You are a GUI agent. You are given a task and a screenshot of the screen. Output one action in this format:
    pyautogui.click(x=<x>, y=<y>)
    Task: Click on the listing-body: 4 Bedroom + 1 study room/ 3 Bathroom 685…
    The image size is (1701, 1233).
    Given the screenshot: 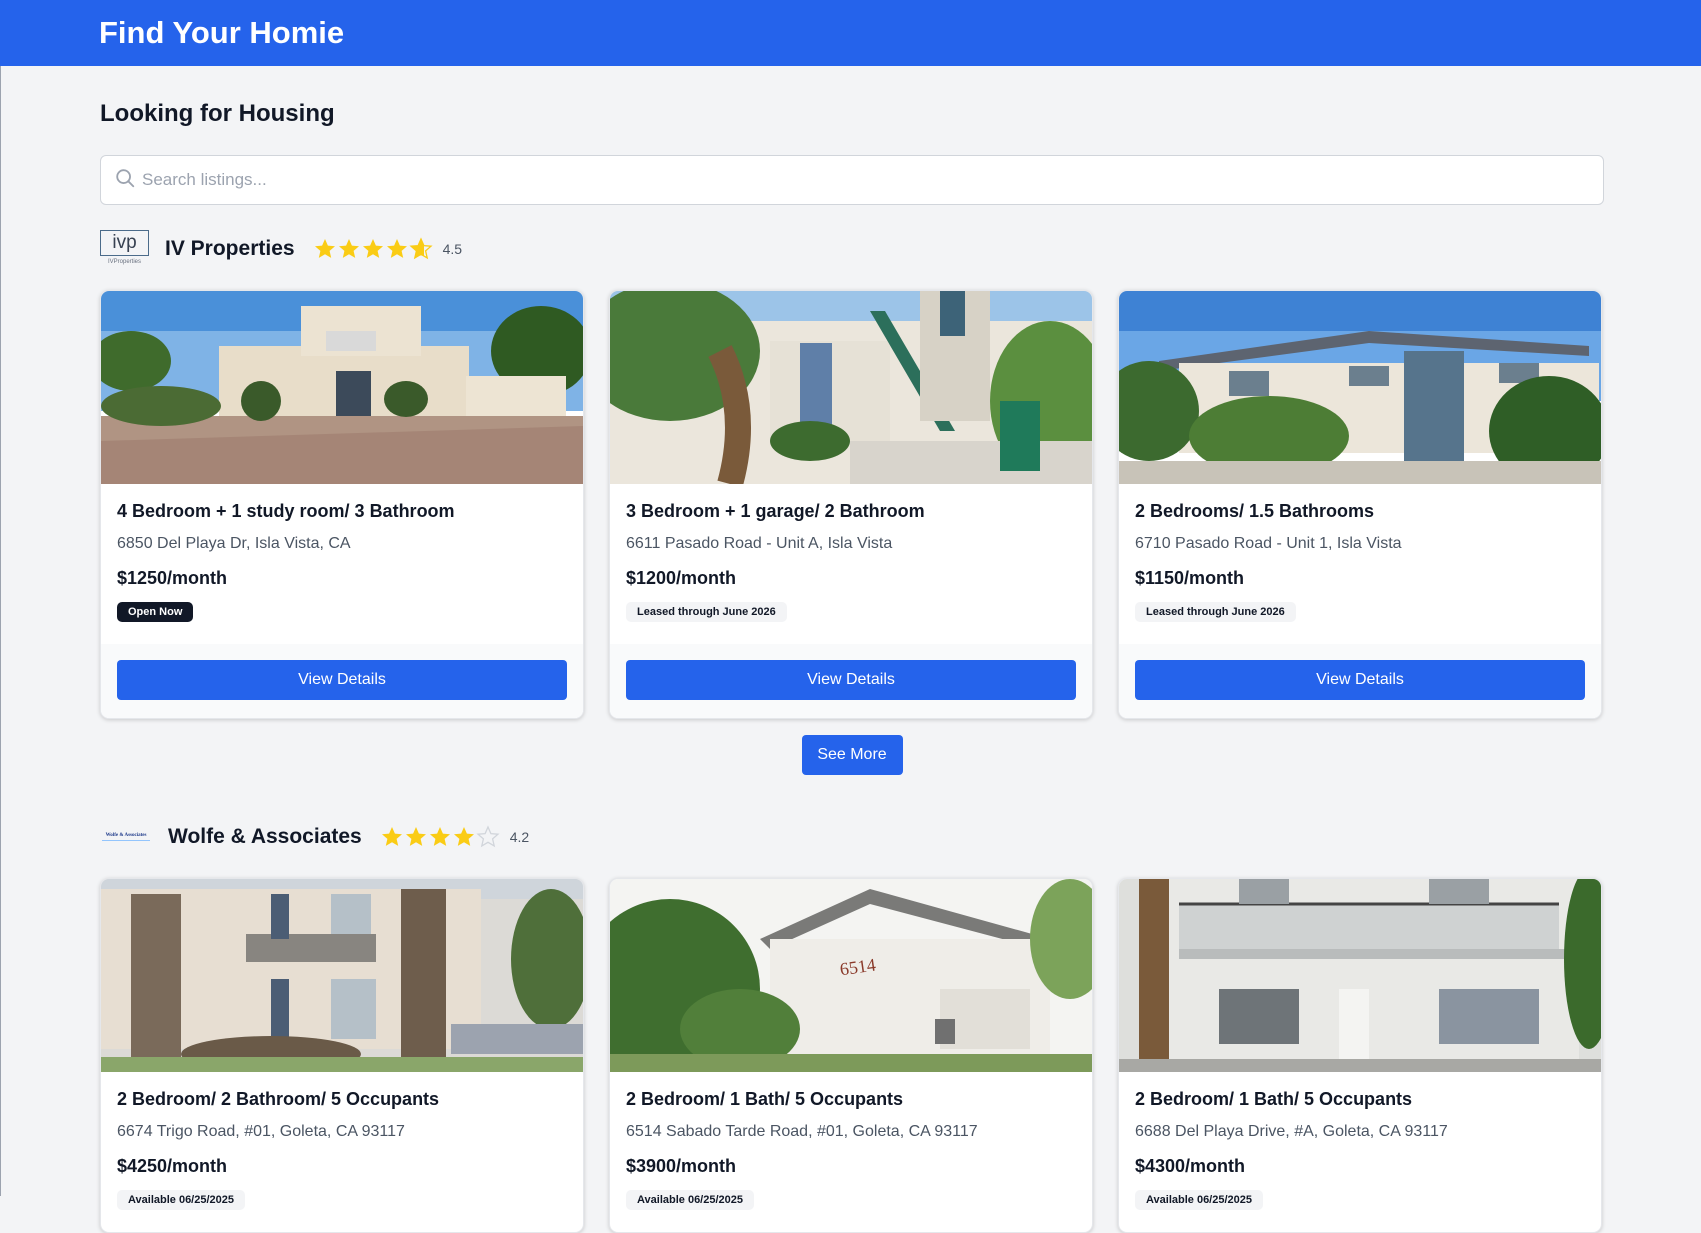 What is the action you would take?
    pyautogui.click(x=342, y=564)
    